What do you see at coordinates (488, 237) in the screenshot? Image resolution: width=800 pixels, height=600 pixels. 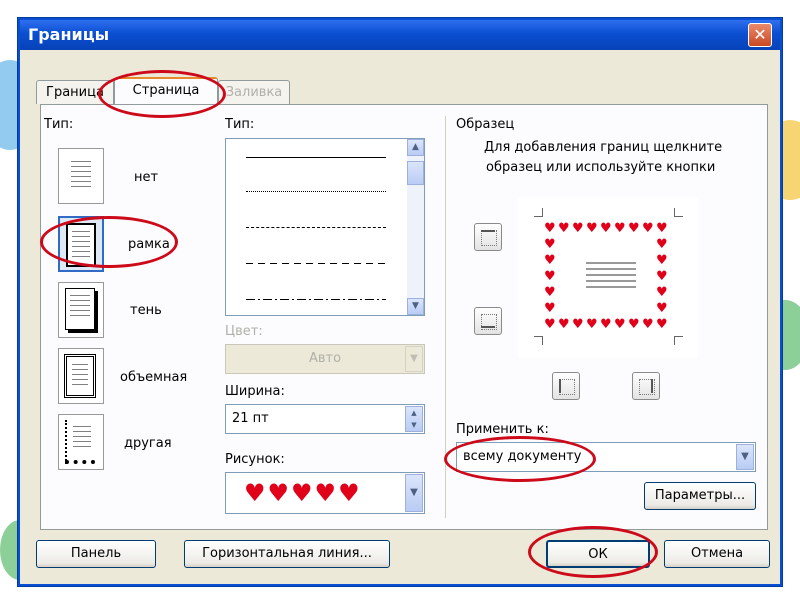 I see `top-border-toggle` at bounding box center [488, 237].